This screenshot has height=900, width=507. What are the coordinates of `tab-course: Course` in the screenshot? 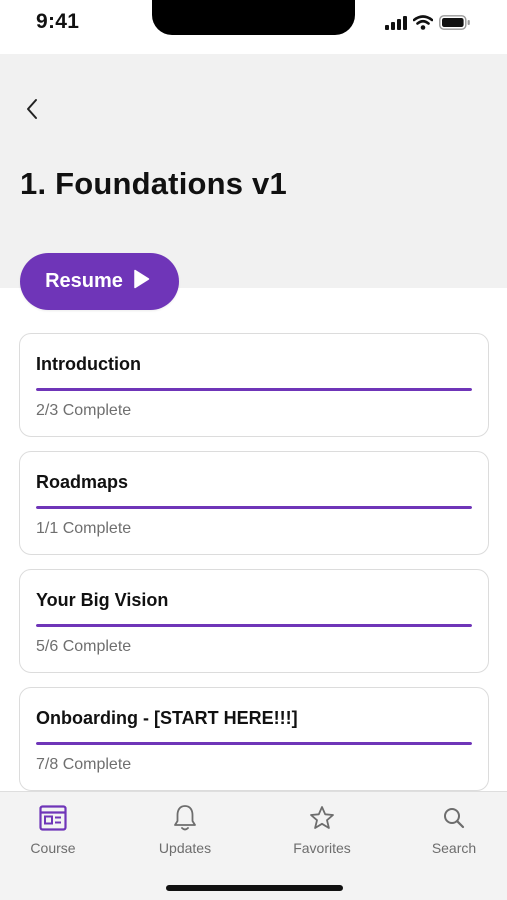 It's located at (53, 830).